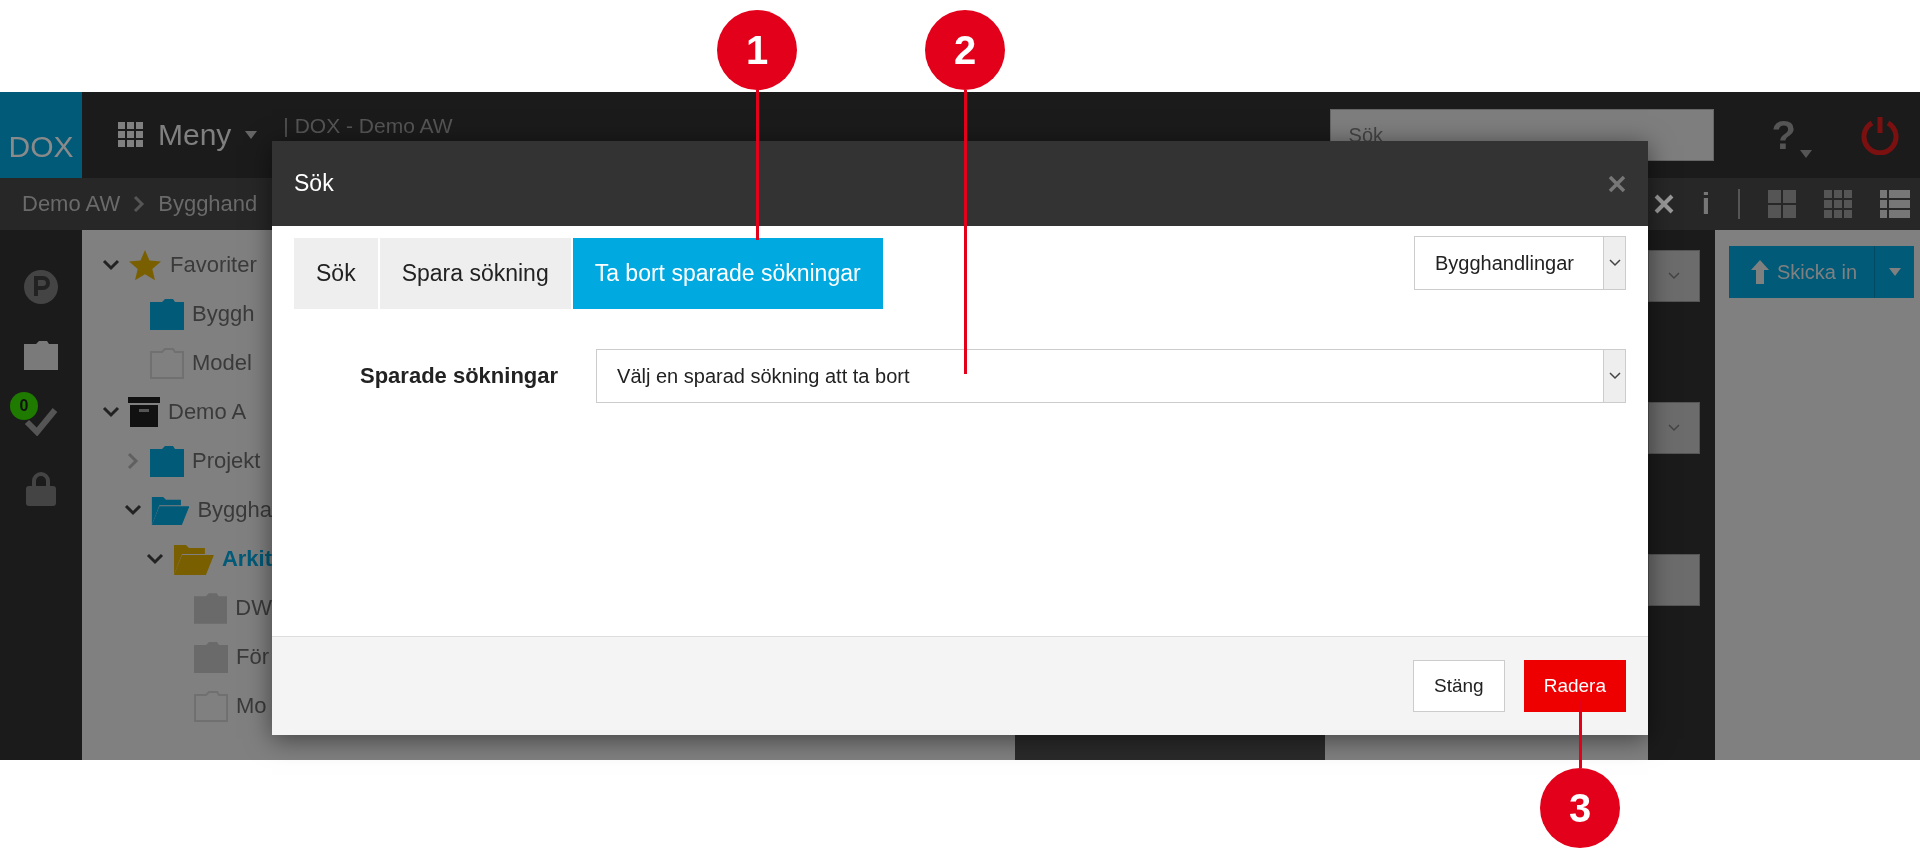 This screenshot has height=848, width=1920. What do you see at coordinates (1580, 734) in the screenshot?
I see `leader-line` at bounding box center [1580, 734].